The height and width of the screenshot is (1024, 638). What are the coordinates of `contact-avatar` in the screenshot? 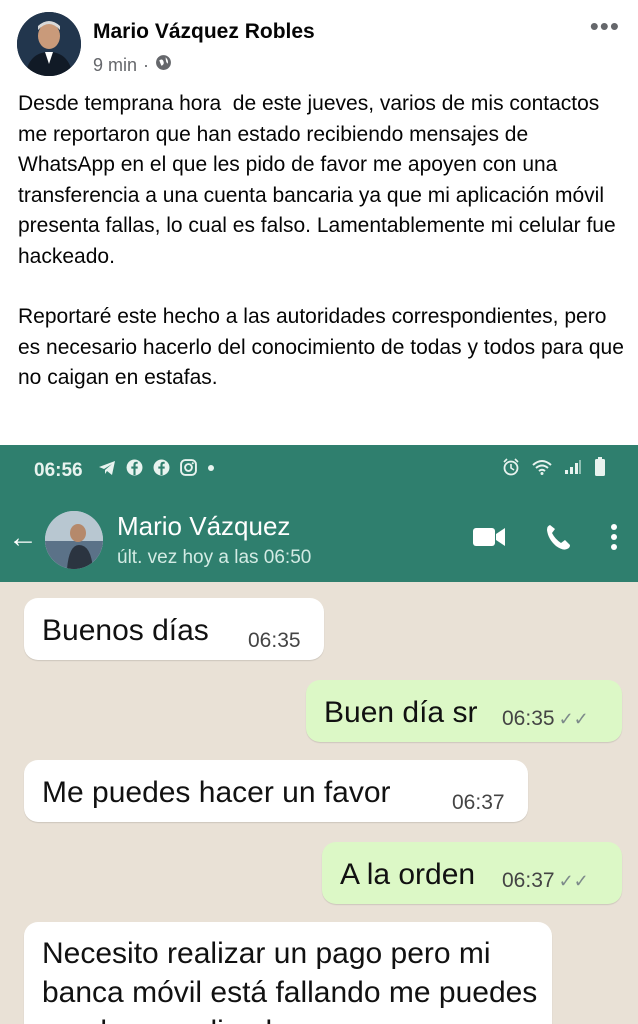 It's located at (74, 540).